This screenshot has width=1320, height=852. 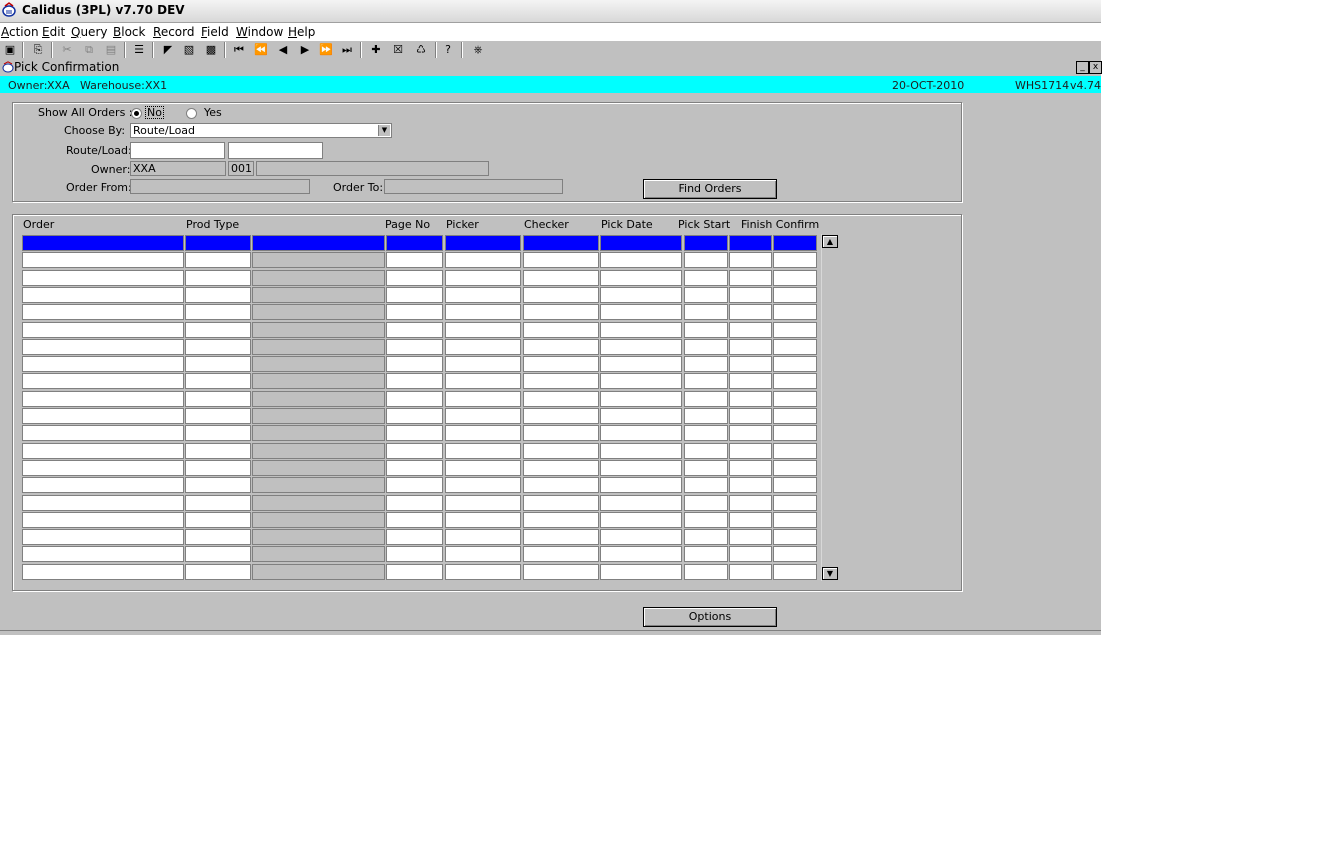 What do you see at coordinates (67, 50) in the screenshot?
I see `cut-icon: ✂` at bounding box center [67, 50].